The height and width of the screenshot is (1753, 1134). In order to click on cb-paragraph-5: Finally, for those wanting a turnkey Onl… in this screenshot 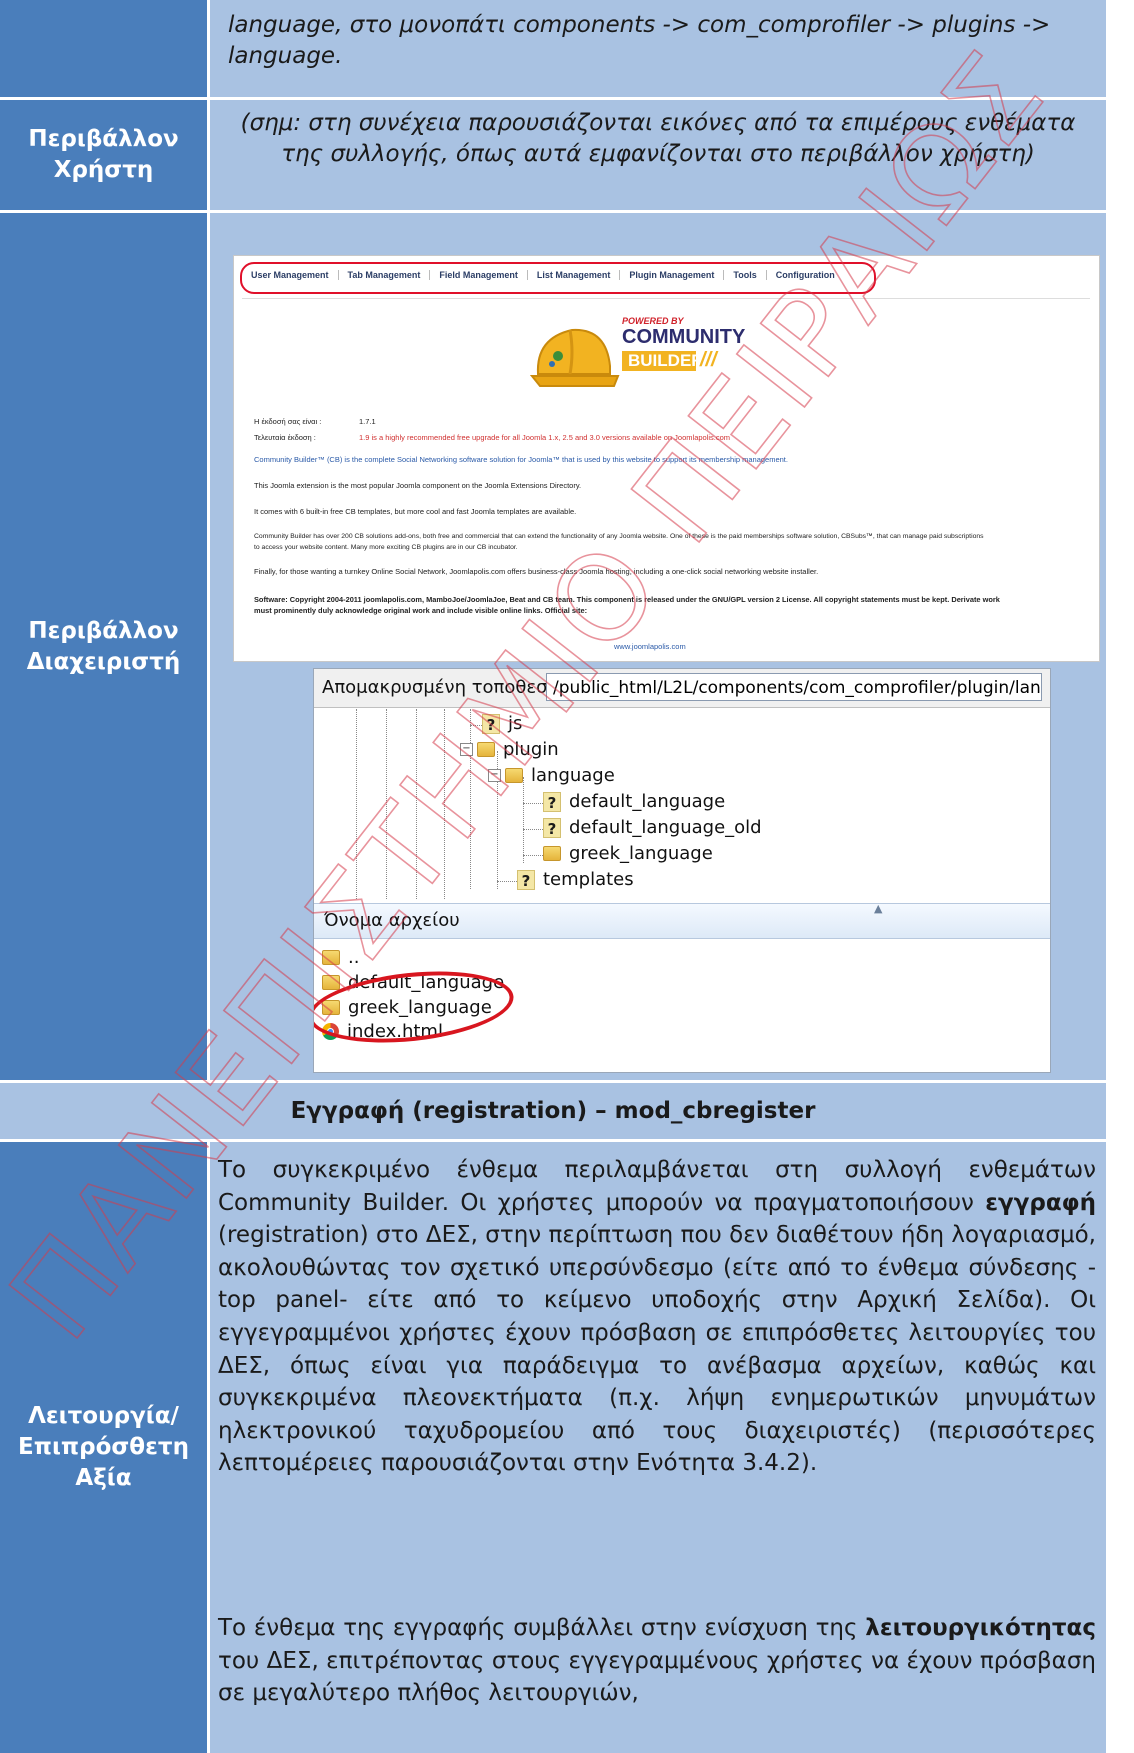, I will do `click(536, 571)`.